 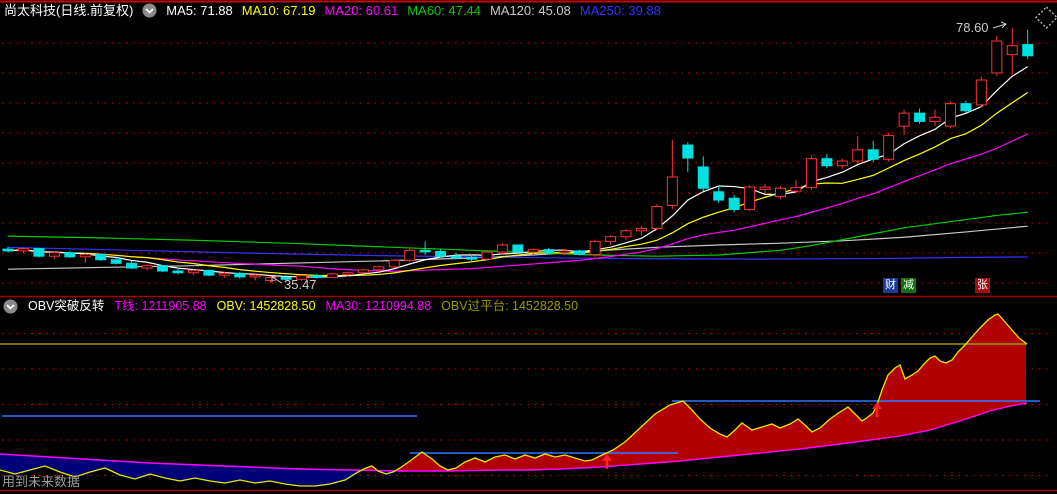 What do you see at coordinates (300, 284) in the screenshot?
I see `low-price-label: 35.47` at bounding box center [300, 284].